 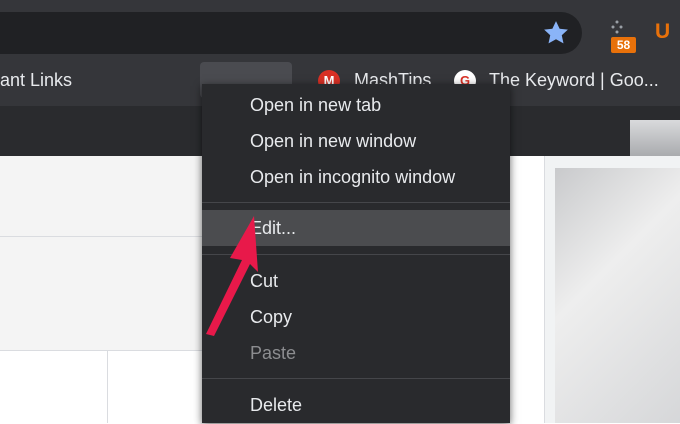 I want to click on menu-item-label: Paste, so click(x=273, y=353).